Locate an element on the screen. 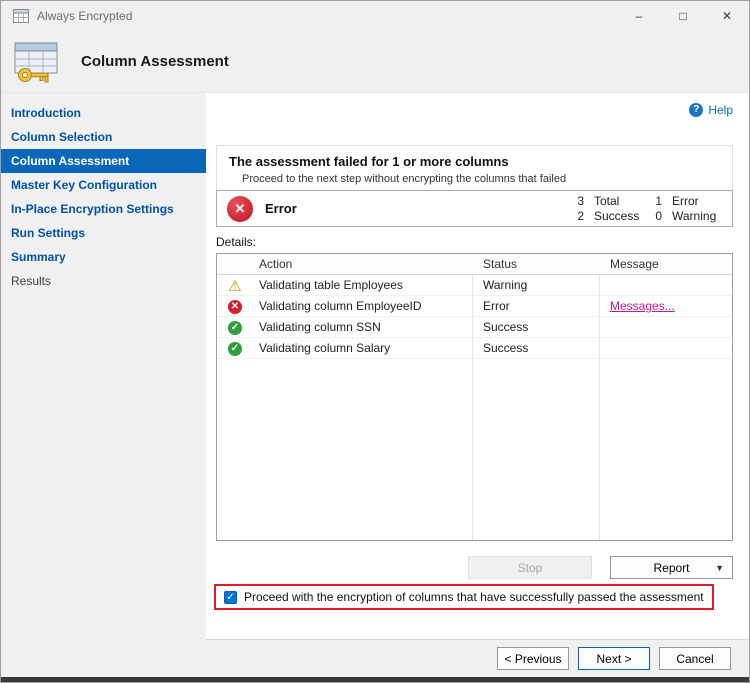  header-action: Action is located at coordinates (276, 264).